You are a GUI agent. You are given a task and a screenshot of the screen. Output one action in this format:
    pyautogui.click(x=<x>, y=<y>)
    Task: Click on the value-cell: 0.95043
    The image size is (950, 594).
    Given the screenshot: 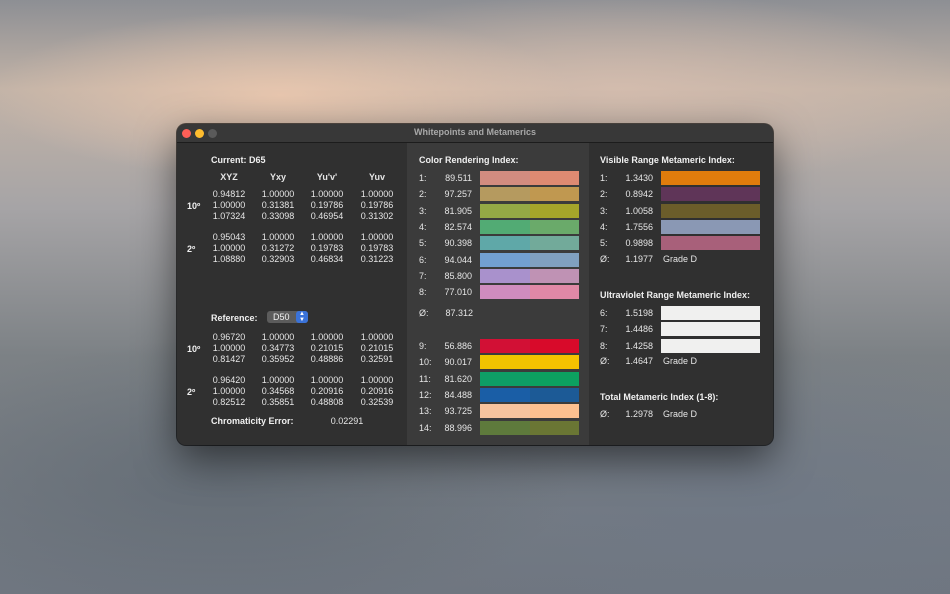 What is the action you would take?
    pyautogui.click(x=229, y=237)
    